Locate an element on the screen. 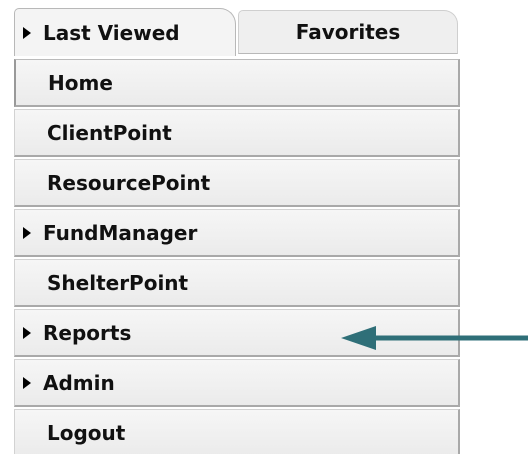  menu-item-label: Logout is located at coordinates (86, 432).